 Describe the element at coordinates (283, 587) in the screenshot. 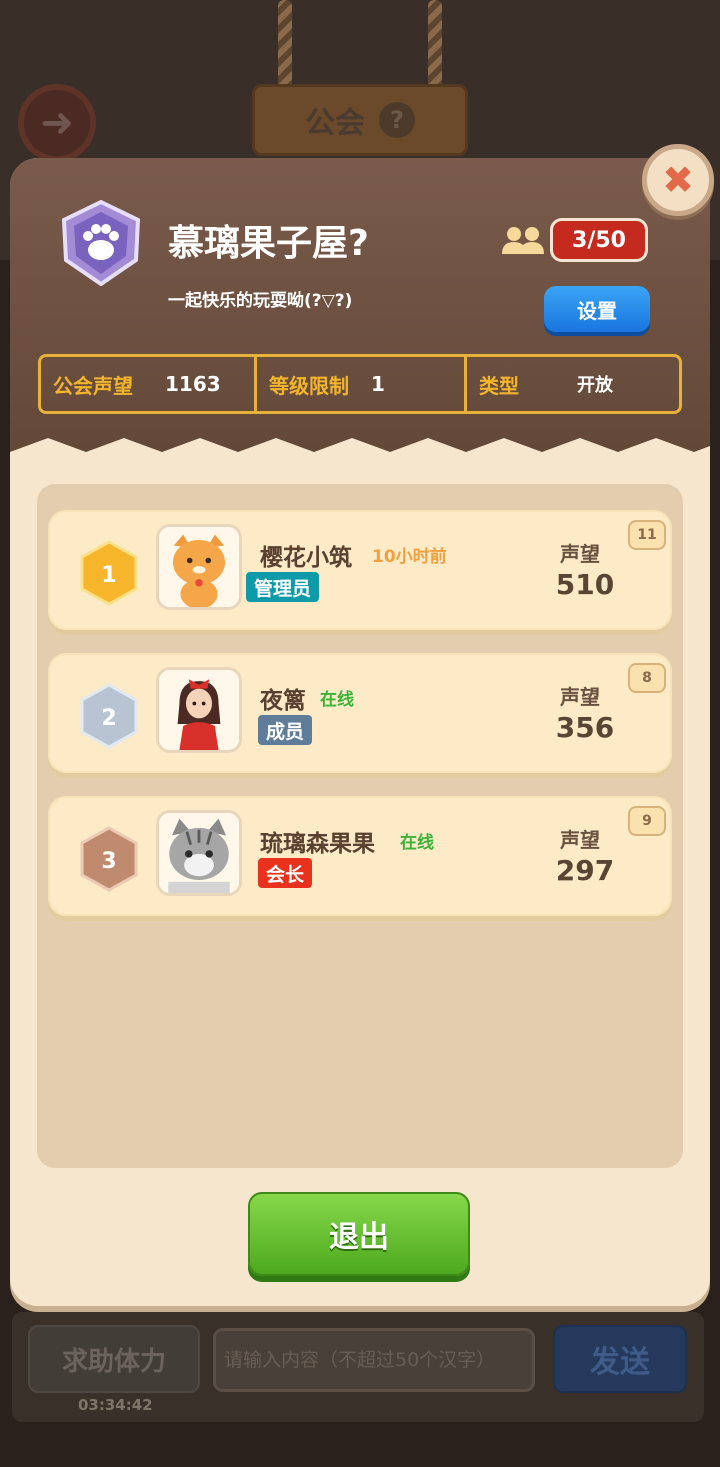

I see `role-badge: 管理员` at that location.